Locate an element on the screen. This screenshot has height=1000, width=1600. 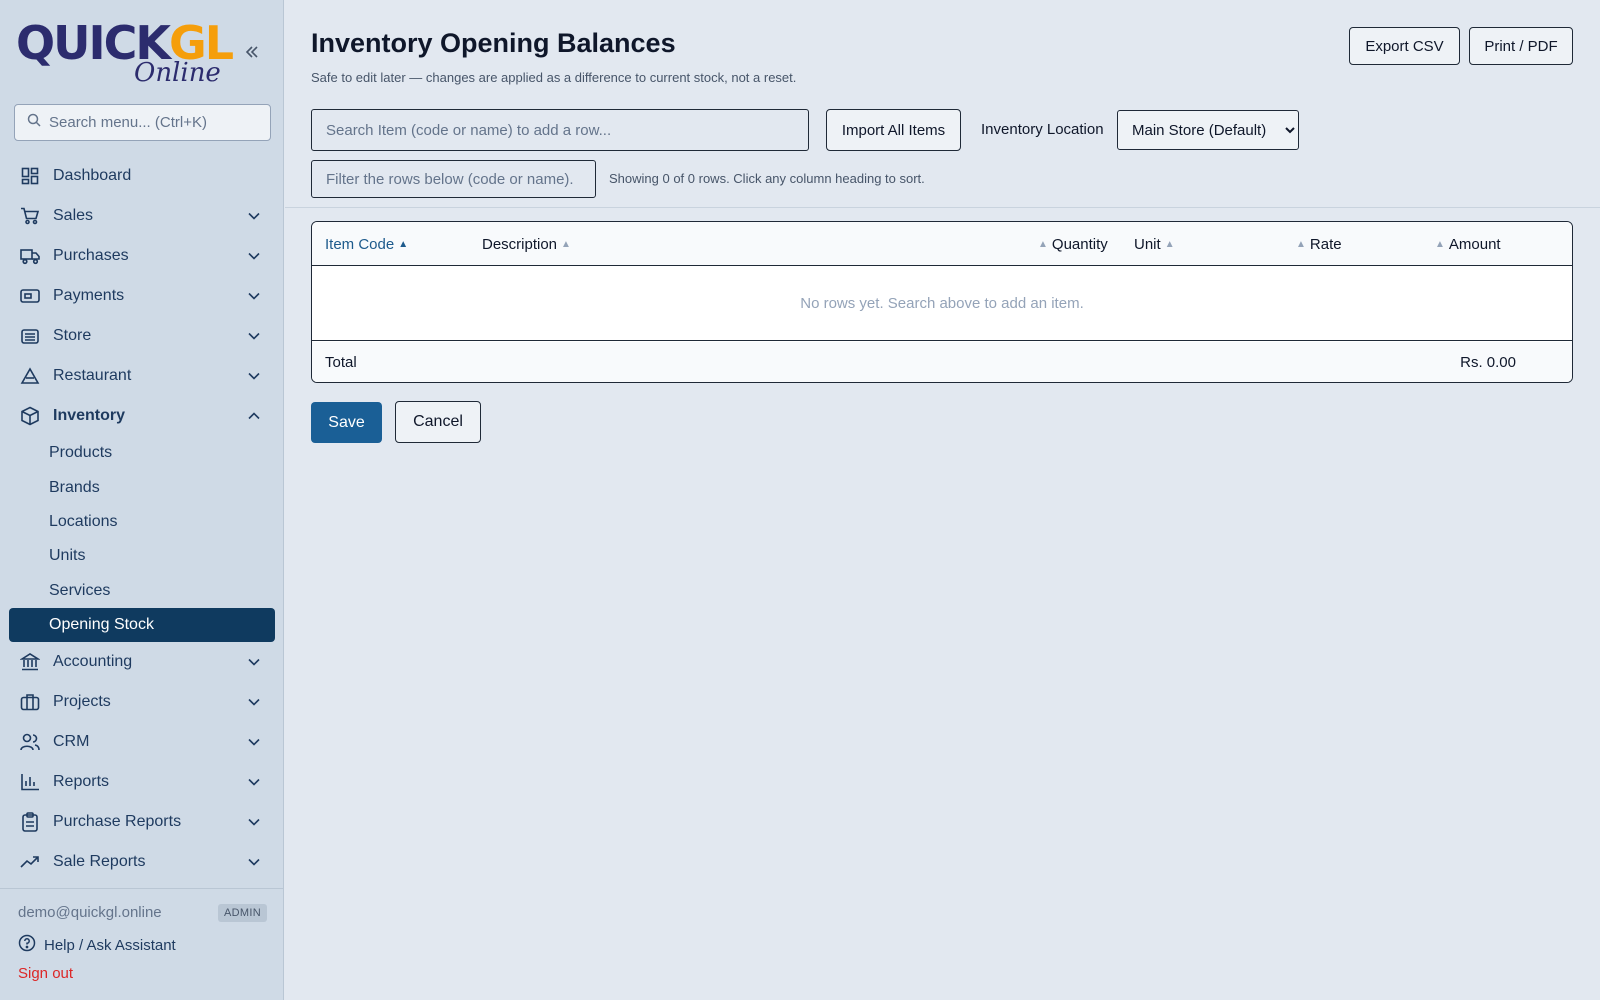
menu-search-input is located at coordinates (154, 122).